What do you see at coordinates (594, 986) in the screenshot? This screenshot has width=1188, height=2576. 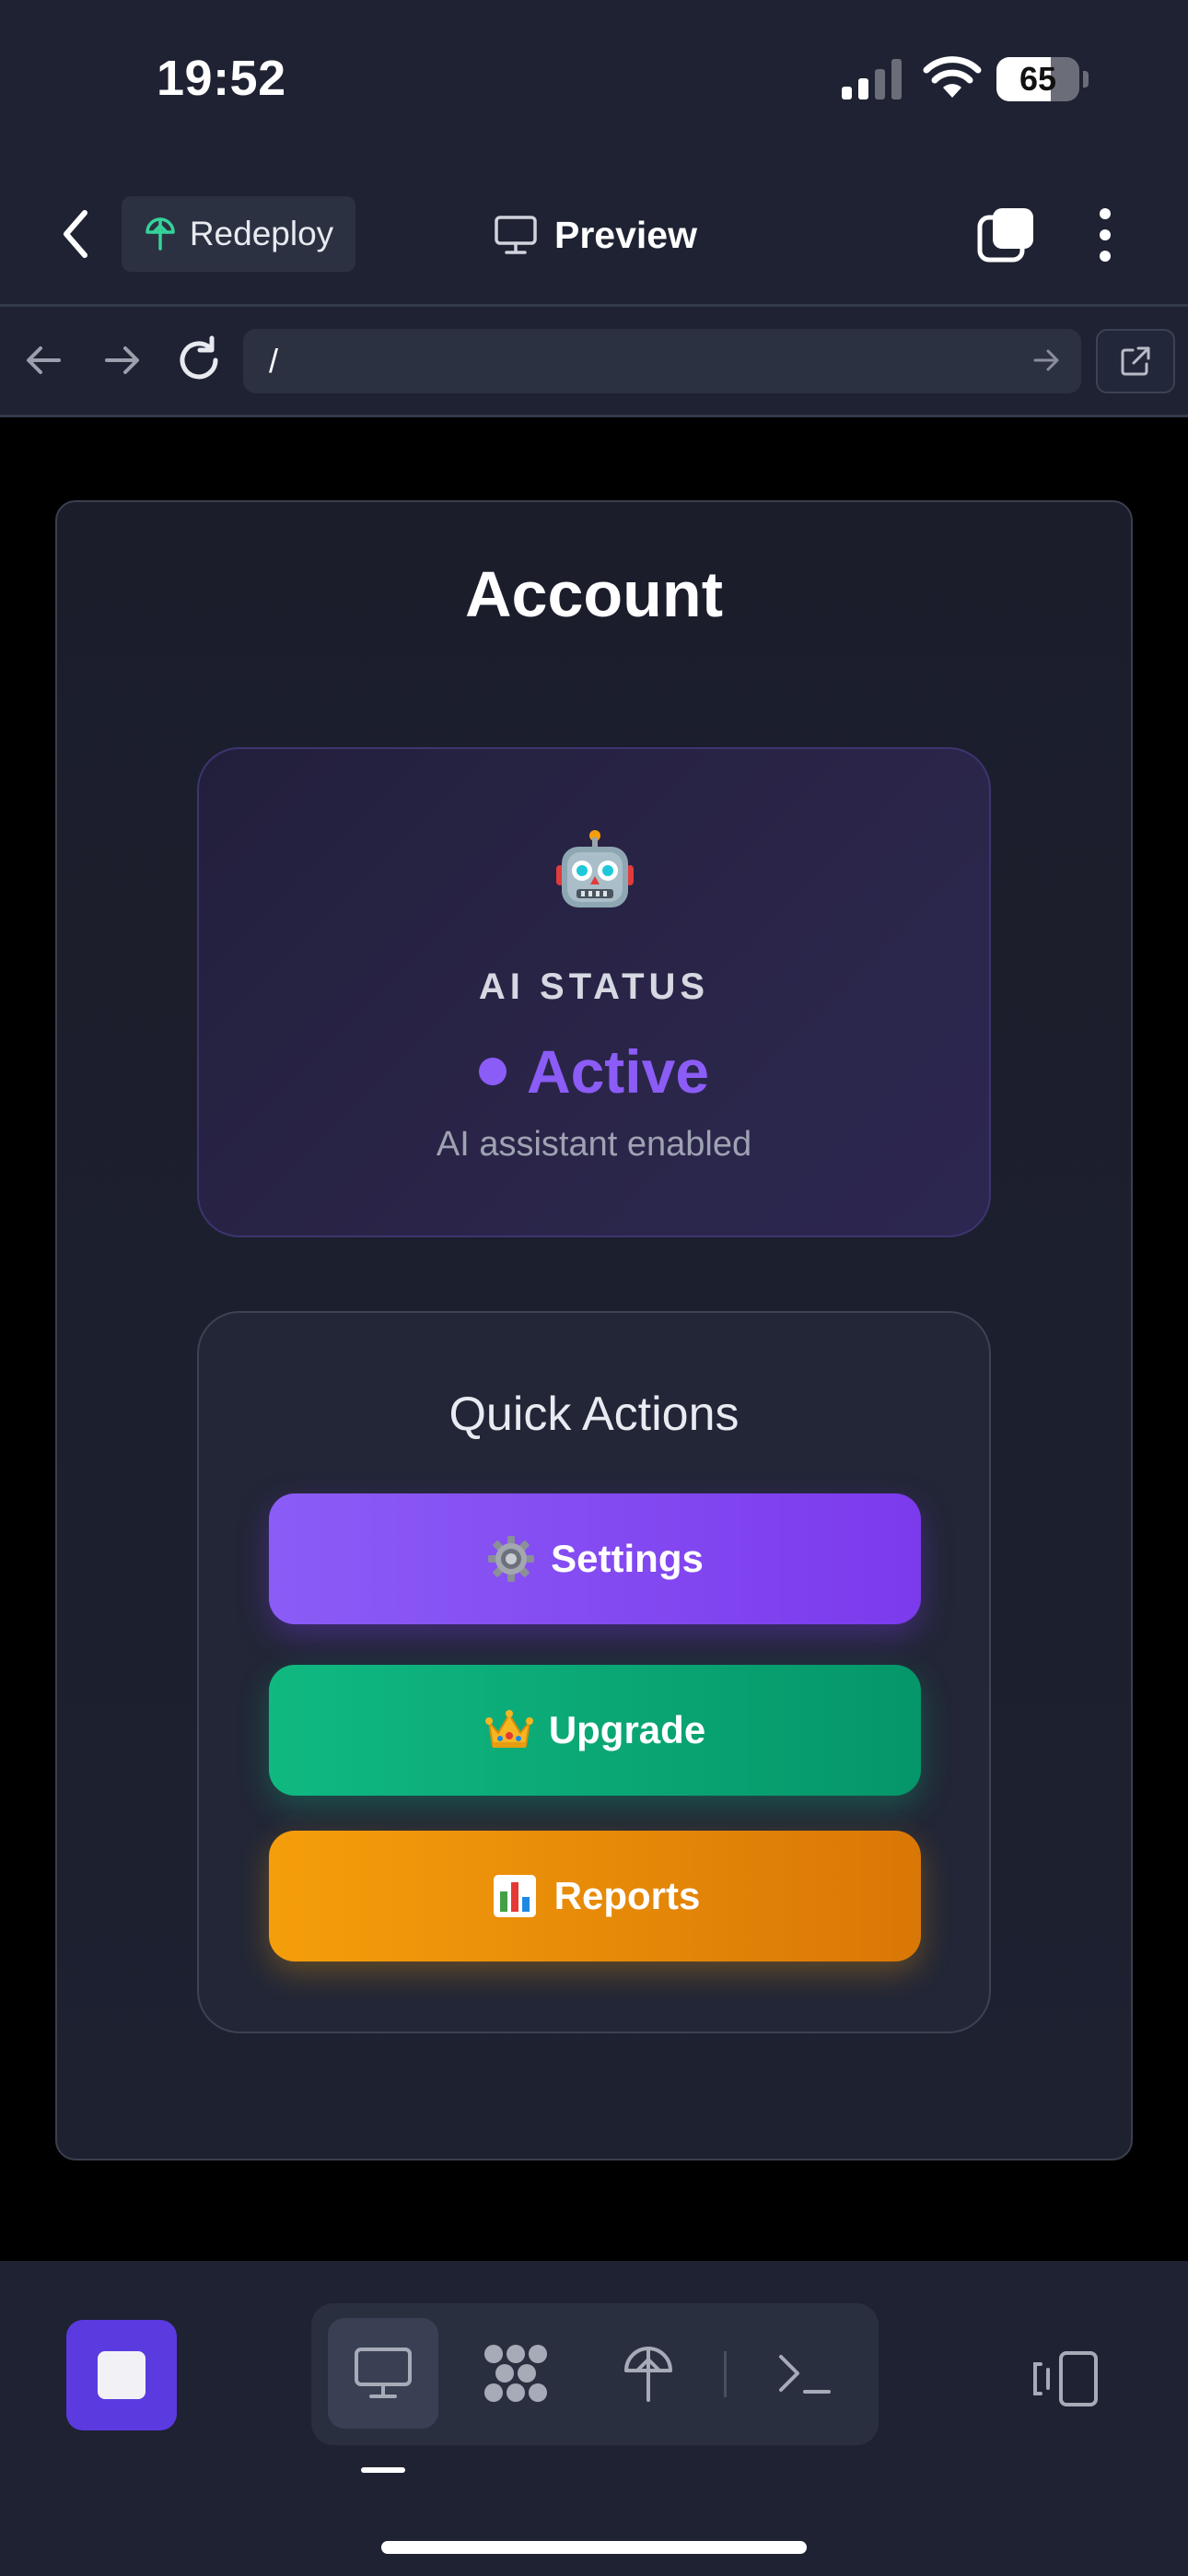 I see `ai-status-label: AI STATUS` at bounding box center [594, 986].